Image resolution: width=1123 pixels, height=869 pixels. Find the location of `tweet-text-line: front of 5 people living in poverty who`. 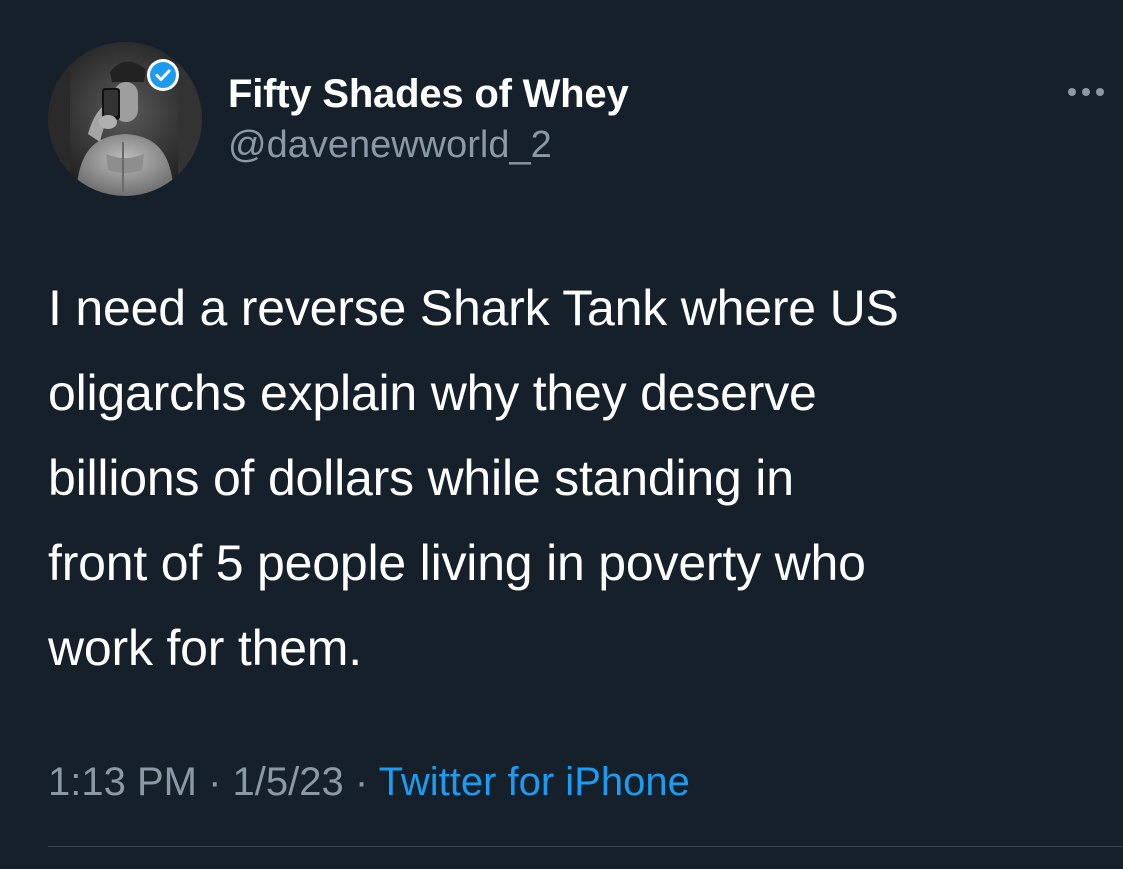

tweet-text-line: front of 5 people living in poverty who is located at coordinates (457, 563).